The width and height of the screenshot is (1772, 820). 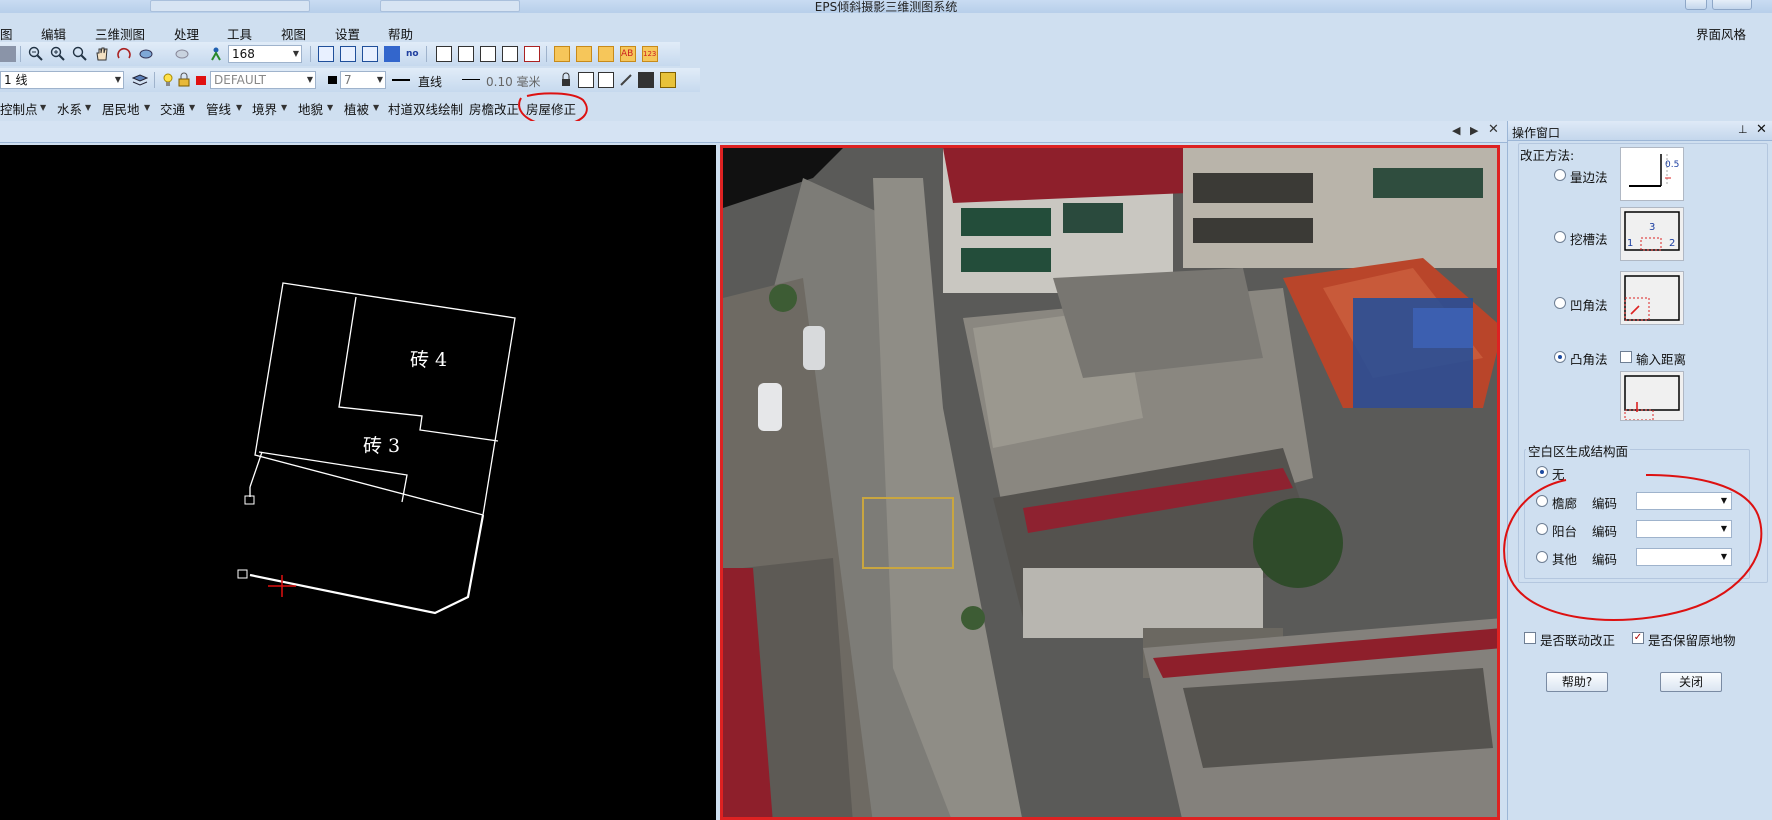 What do you see at coordinates (347, 33) in the screenshot?
I see `menu-item-settings: 设置` at bounding box center [347, 33].